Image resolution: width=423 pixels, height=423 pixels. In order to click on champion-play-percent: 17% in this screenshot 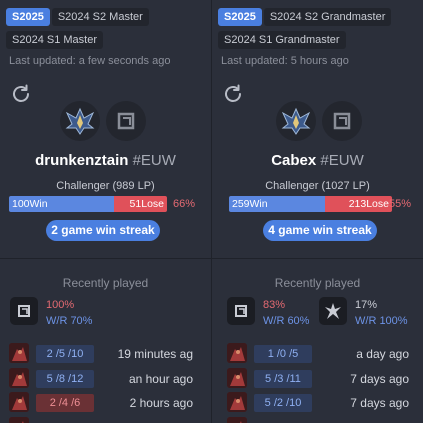, I will do `click(366, 305)`.